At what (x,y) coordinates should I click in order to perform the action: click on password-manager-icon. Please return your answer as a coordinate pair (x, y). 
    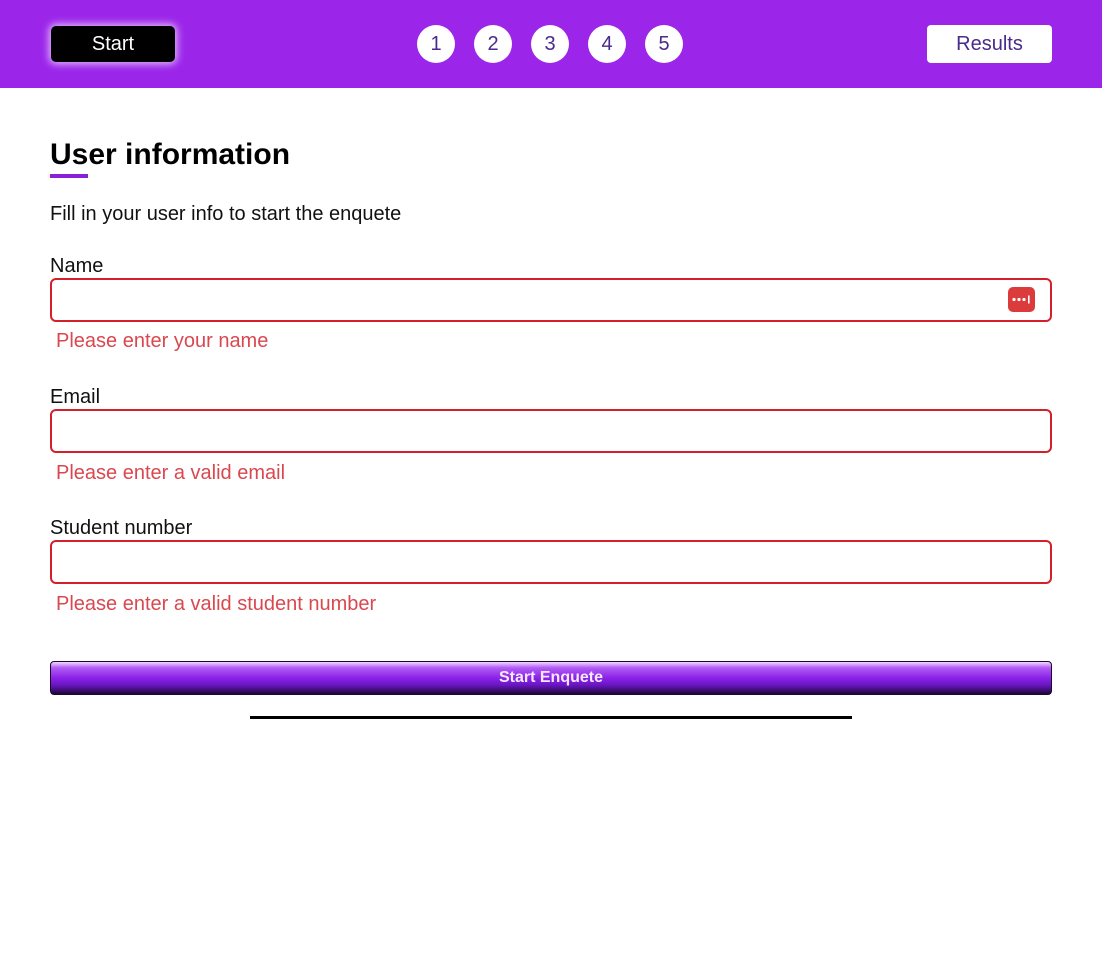
    Looking at the image, I should click on (1021, 299).